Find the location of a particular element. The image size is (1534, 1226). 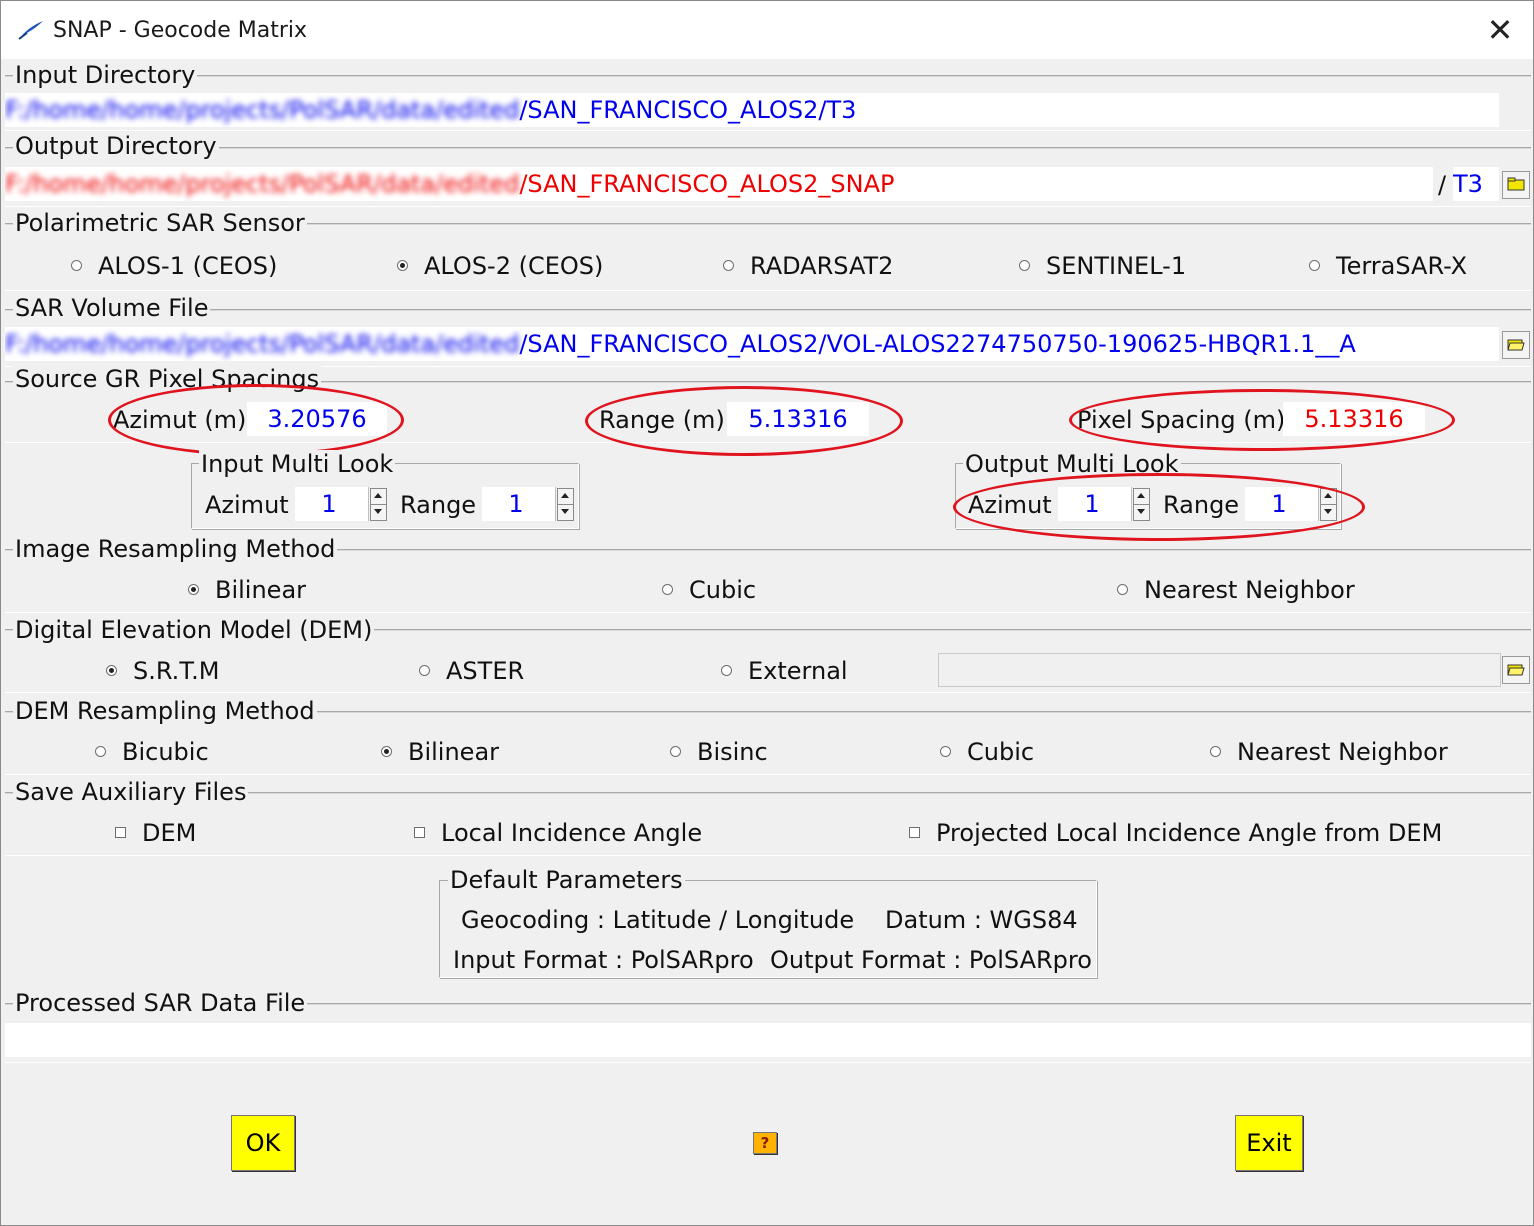

output-multilook-range-spinbox: 1 is located at coordinates (1291, 504).